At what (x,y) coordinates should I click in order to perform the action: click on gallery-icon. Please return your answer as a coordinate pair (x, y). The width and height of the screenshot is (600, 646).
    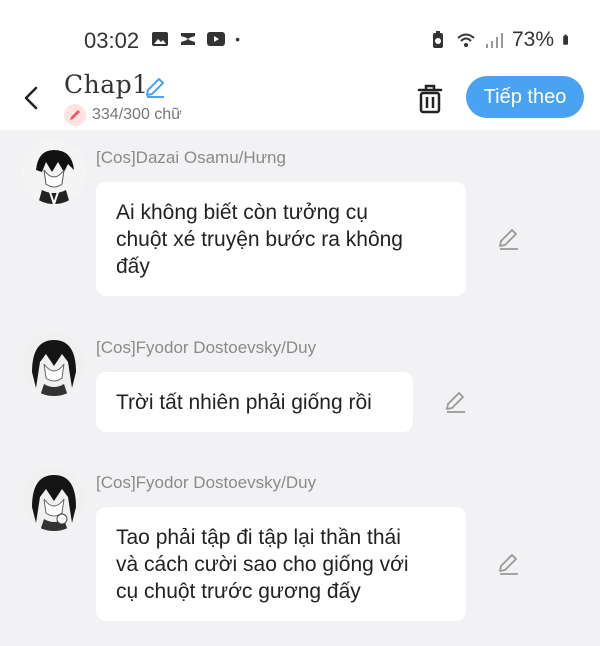
    Looking at the image, I should click on (160, 39).